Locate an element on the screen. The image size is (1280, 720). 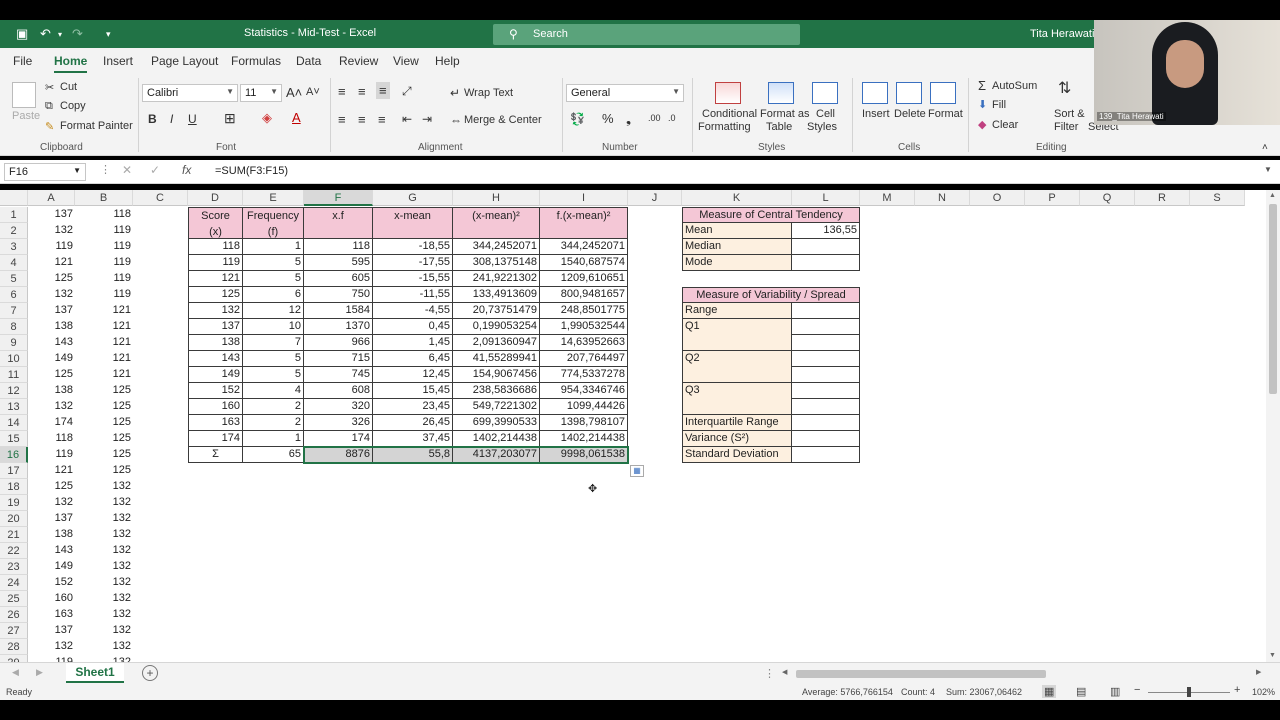
column-header: K is located at coordinates (737, 198).